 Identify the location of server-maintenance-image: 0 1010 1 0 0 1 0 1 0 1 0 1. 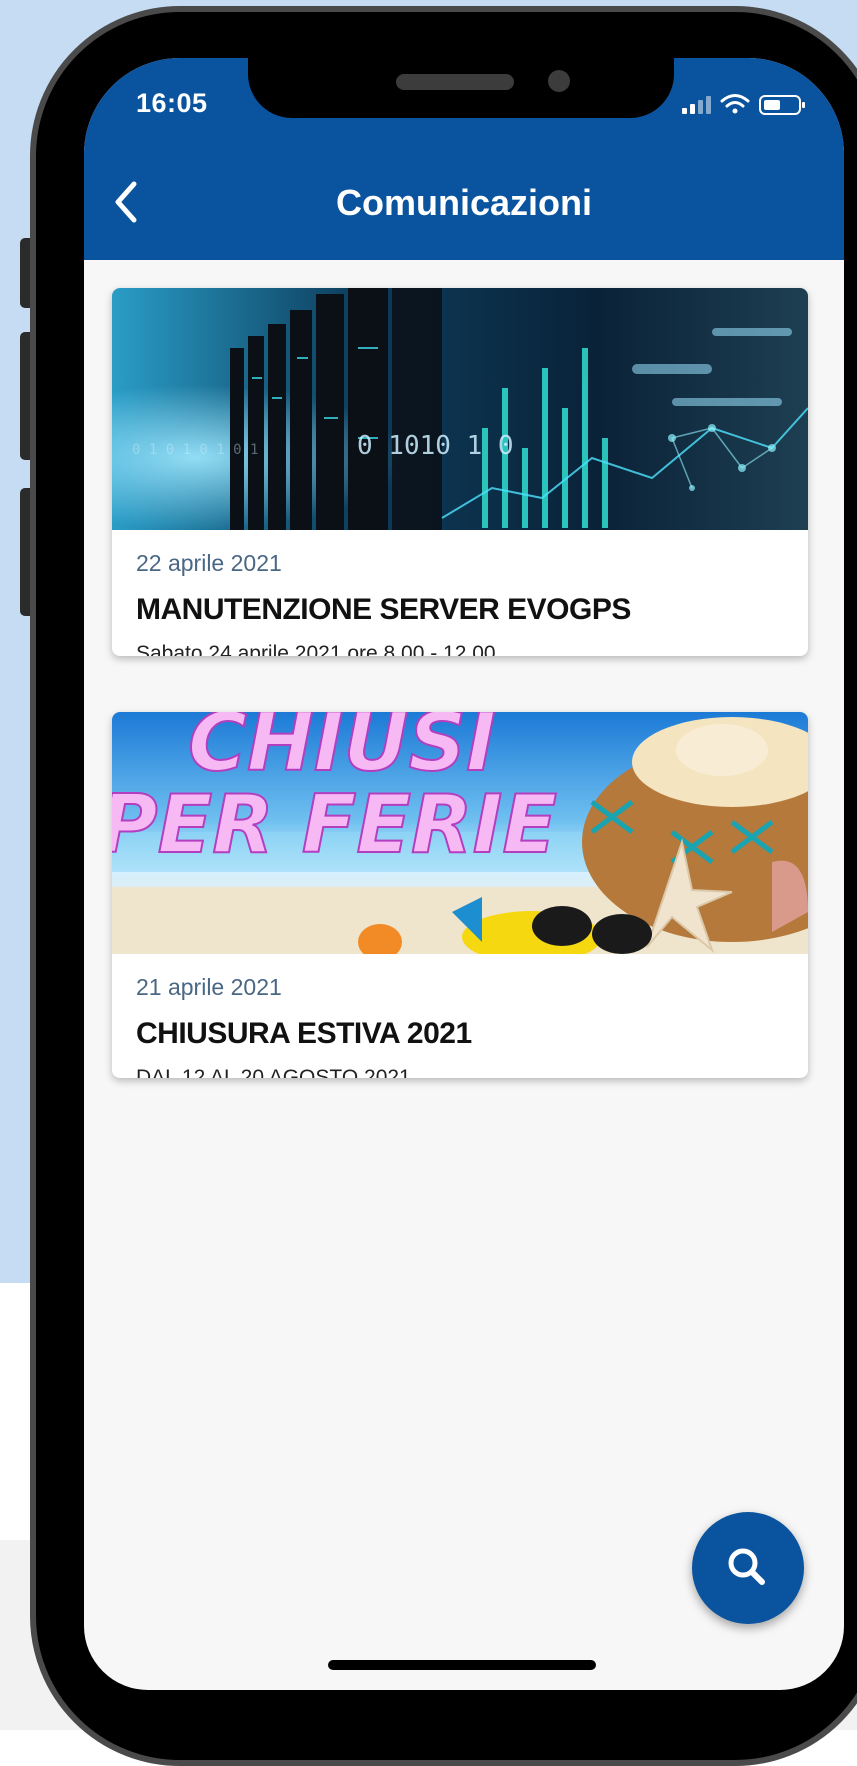
(460, 409).